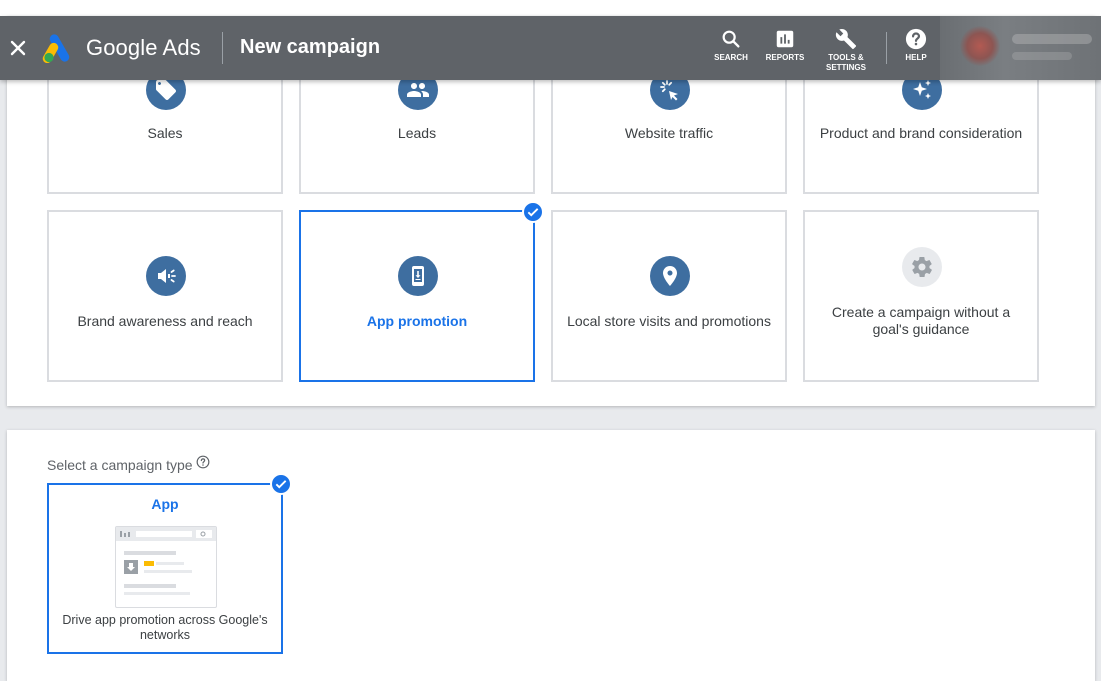 The image size is (1101, 681). Describe the element at coordinates (1042, 56) in the screenshot. I see `account-id-redacted` at that location.